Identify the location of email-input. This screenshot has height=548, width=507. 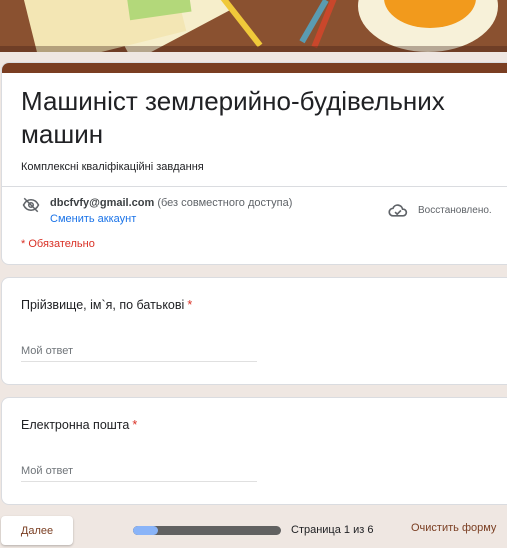
(139, 471).